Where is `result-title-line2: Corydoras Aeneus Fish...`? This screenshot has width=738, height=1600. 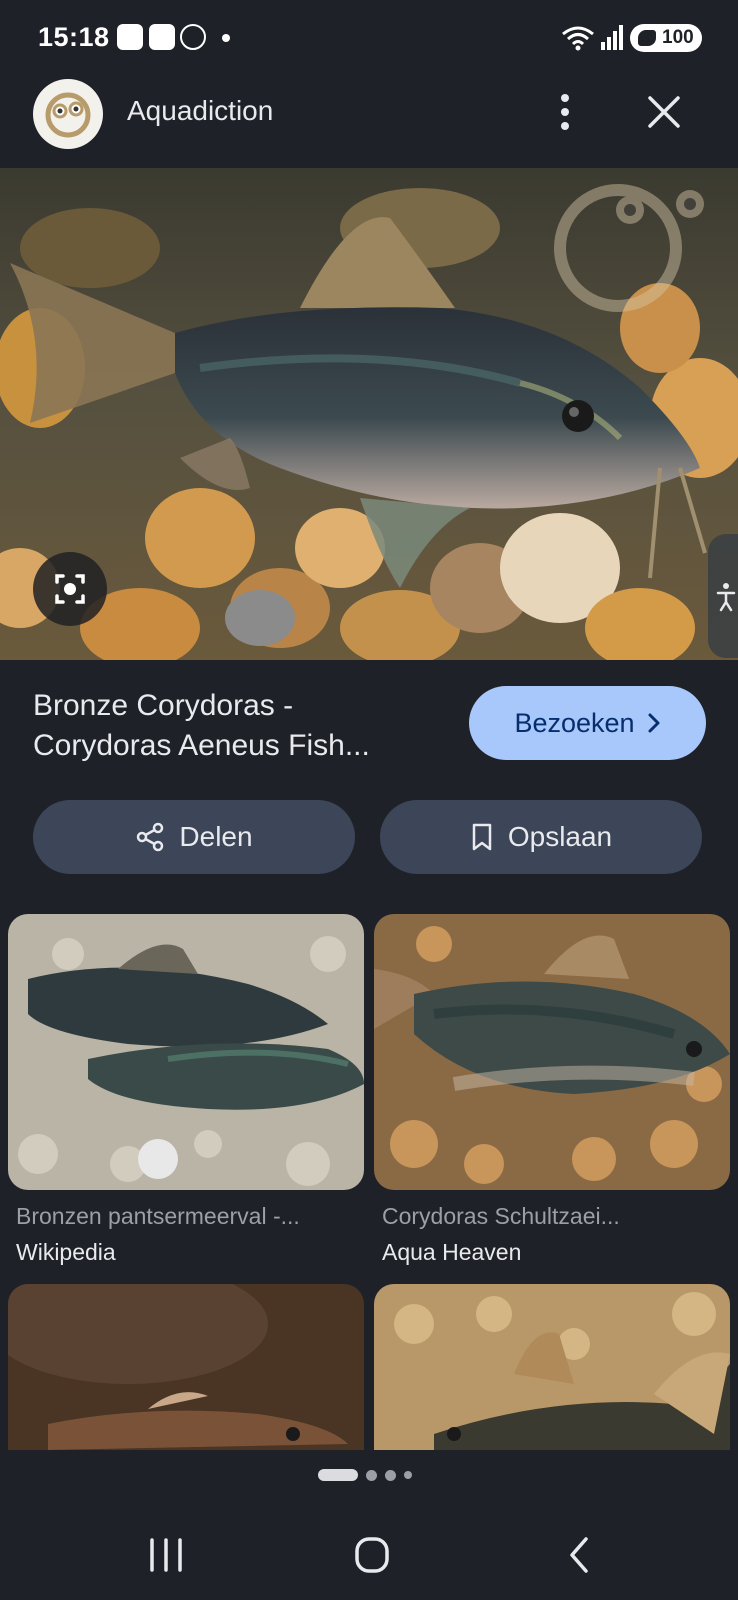
result-title-line2: Corydoras Aeneus Fish... is located at coordinates (201, 745).